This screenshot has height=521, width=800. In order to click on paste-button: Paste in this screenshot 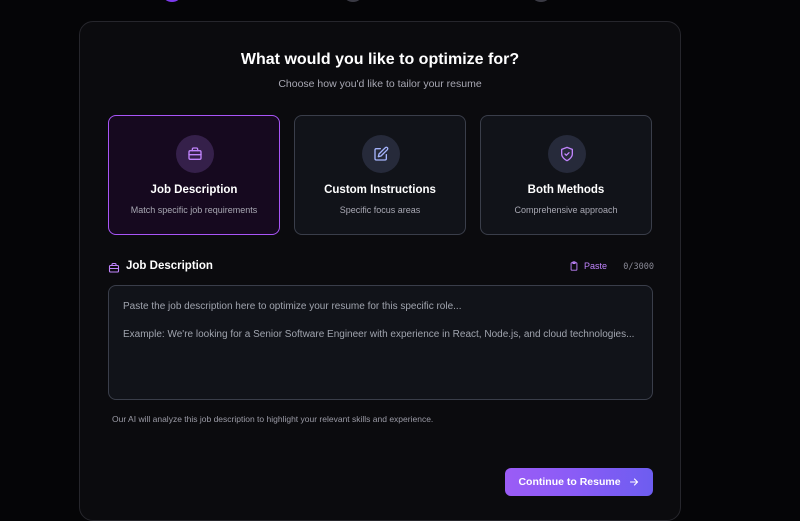, I will do `click(588, 266)`.